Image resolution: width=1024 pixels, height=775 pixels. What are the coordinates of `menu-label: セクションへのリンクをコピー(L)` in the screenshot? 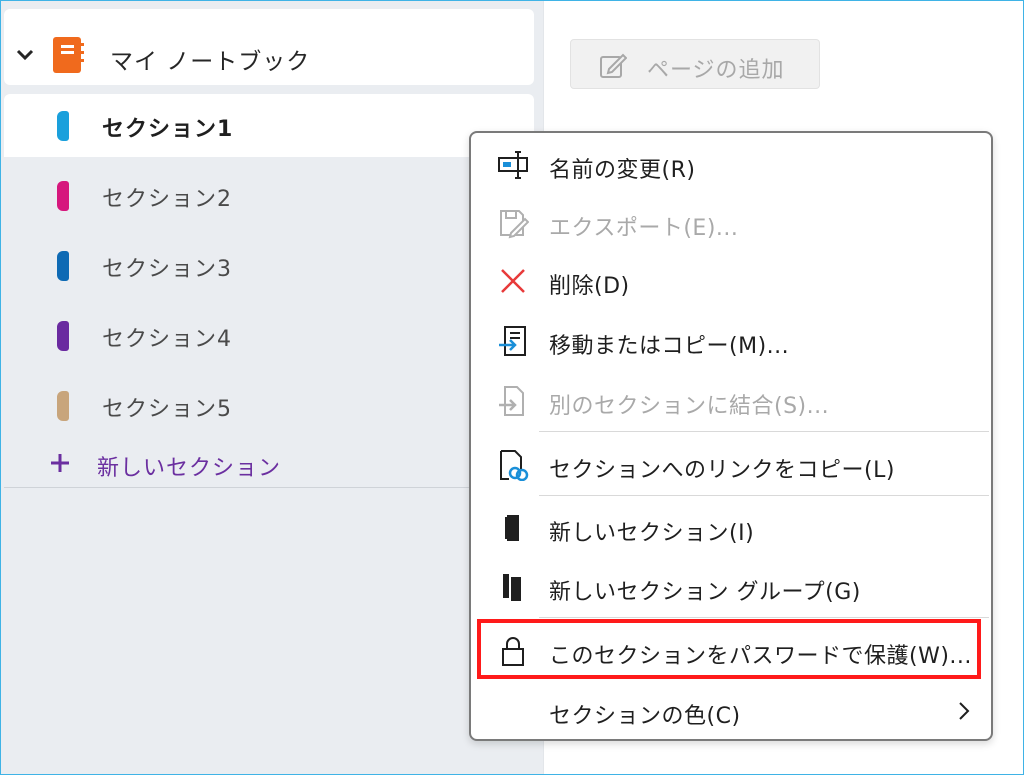 It's located at (722, 470).